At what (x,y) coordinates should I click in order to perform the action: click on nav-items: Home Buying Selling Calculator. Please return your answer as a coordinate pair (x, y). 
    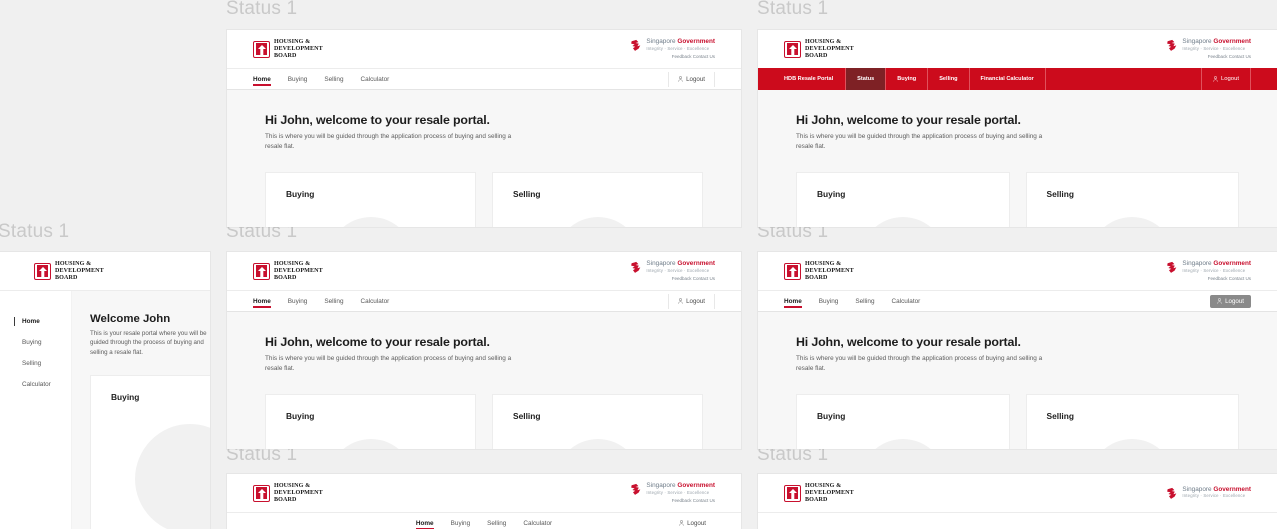
    Looking at the image, I should click on (321, 301).